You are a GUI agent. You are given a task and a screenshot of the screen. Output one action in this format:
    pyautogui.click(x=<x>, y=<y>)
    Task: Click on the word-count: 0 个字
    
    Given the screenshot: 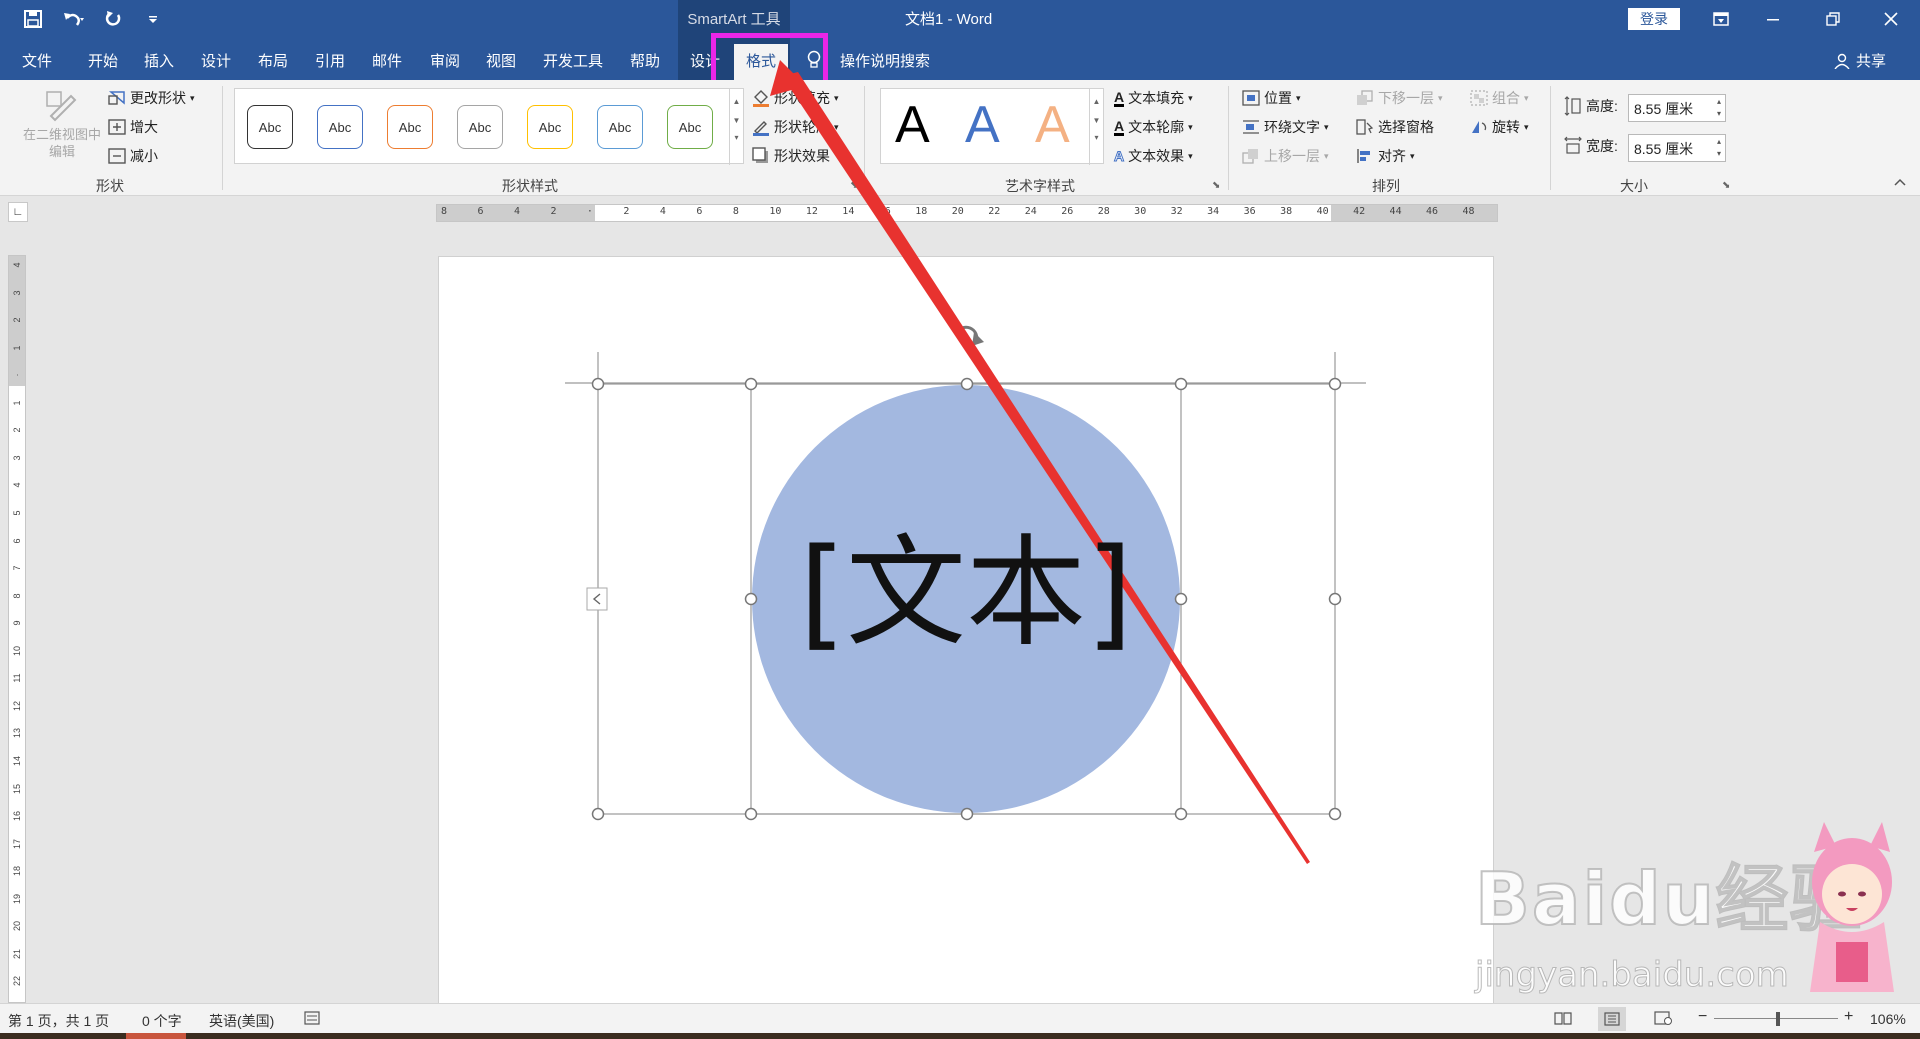 What is the action you would take?
    pyautogui.click(x=162, y=1021)
    